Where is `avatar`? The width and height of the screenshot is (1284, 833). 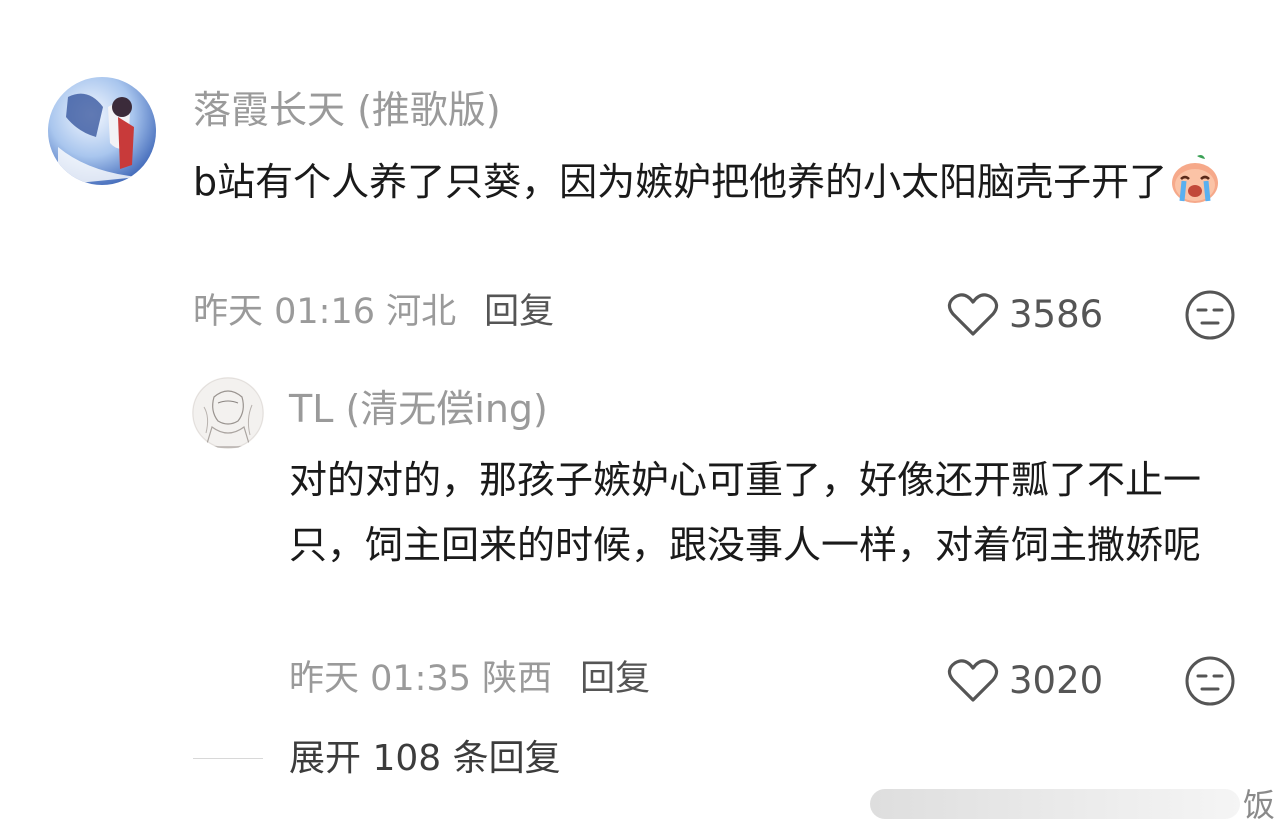
avatar is located at coordinates (102, 131).